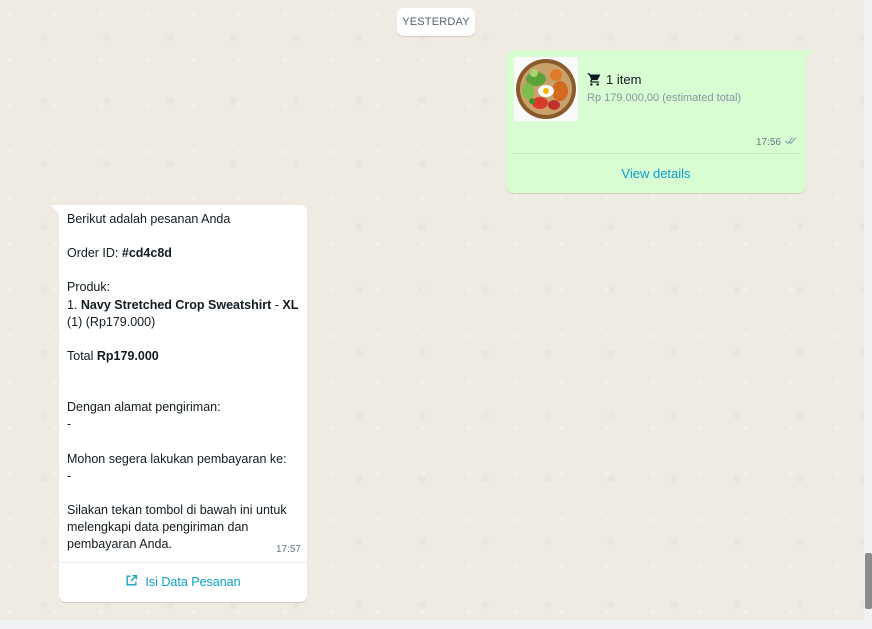 Image resolution: width=872 pixels, height=629 pixels. I want to click on product-qty-price: (1) (Rp179.000), so click(111, 321).